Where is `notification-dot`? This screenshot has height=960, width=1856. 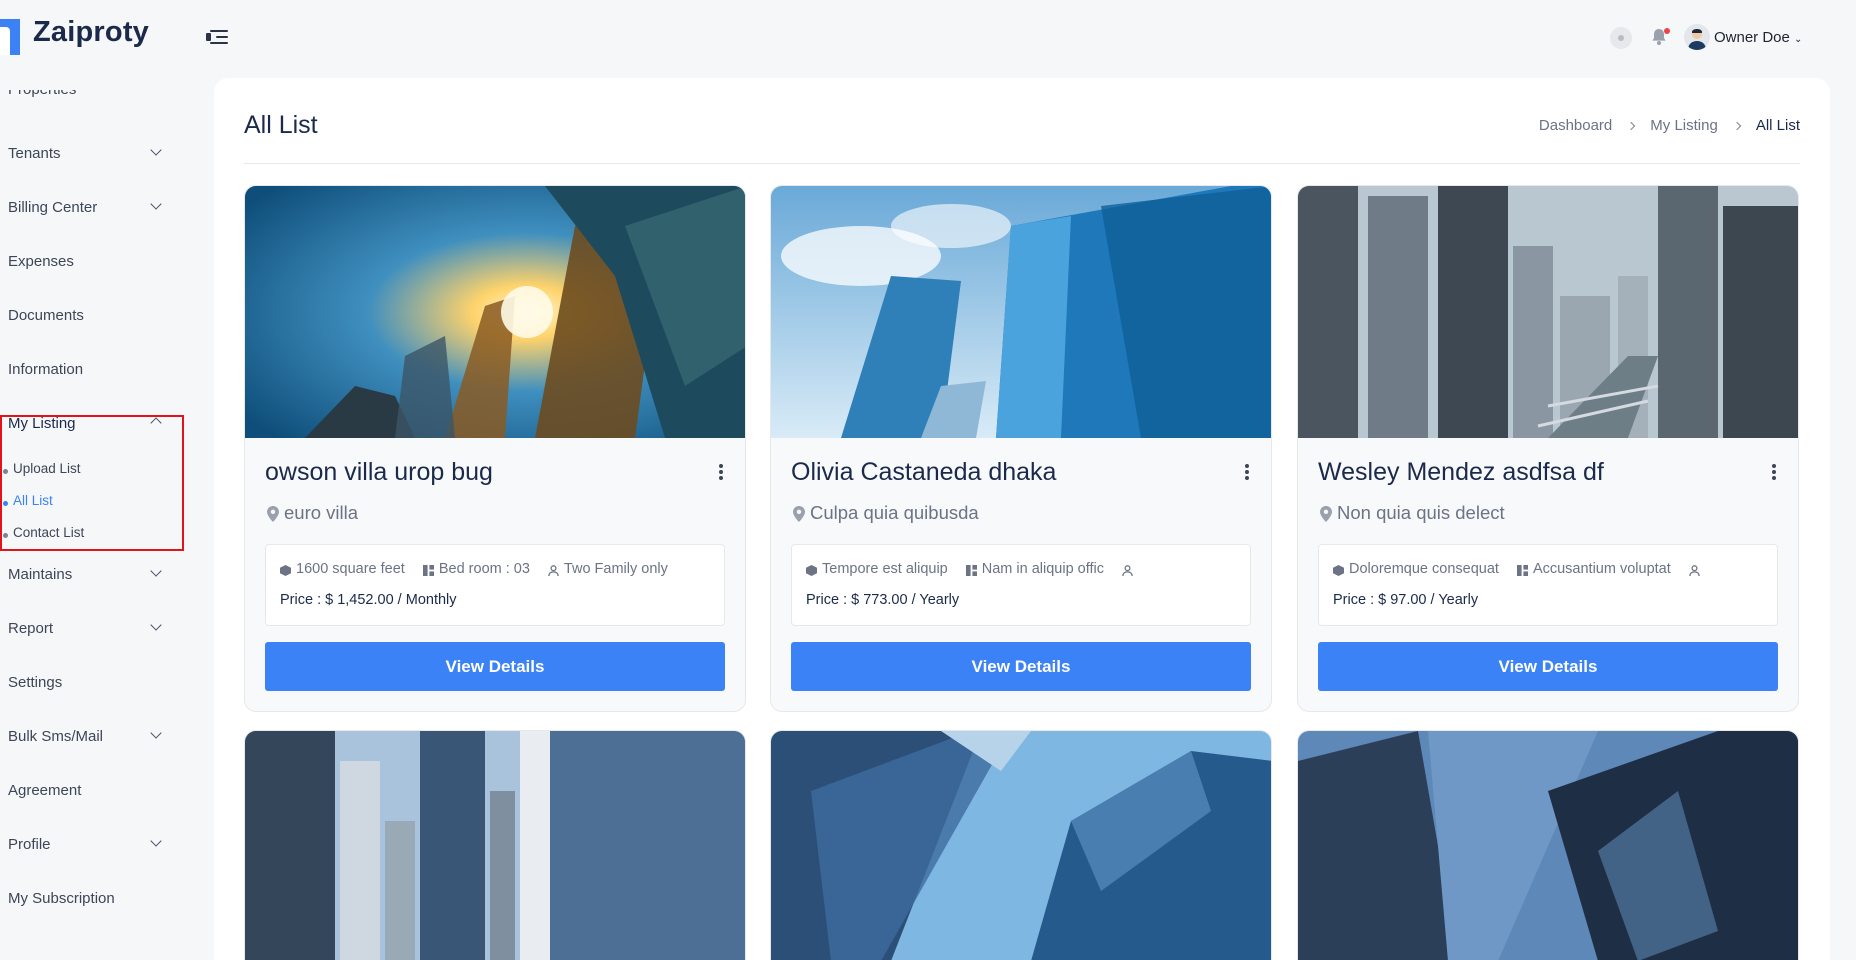
notification-dot is located at coordinates (1667, 31).